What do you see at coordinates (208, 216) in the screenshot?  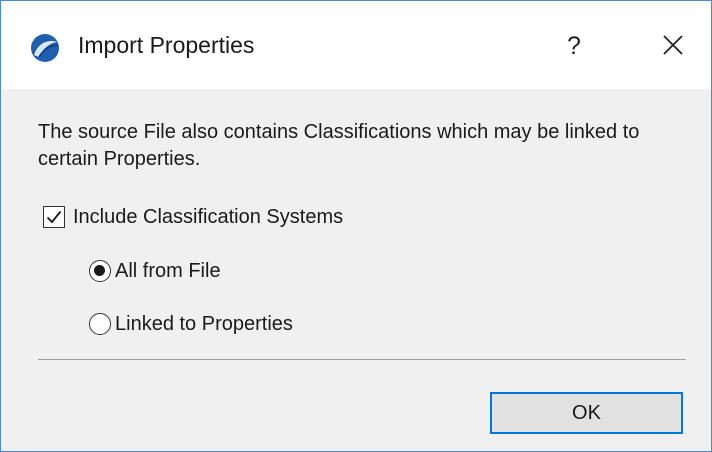 I see `include-classification-label: Include Classification Systems` at bounding box center [208, 216].